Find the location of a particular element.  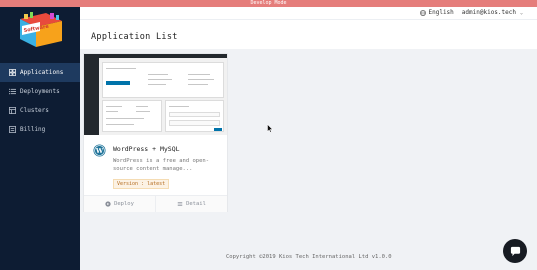

mouse-cursor-icon is located at coordinates (270, 128).